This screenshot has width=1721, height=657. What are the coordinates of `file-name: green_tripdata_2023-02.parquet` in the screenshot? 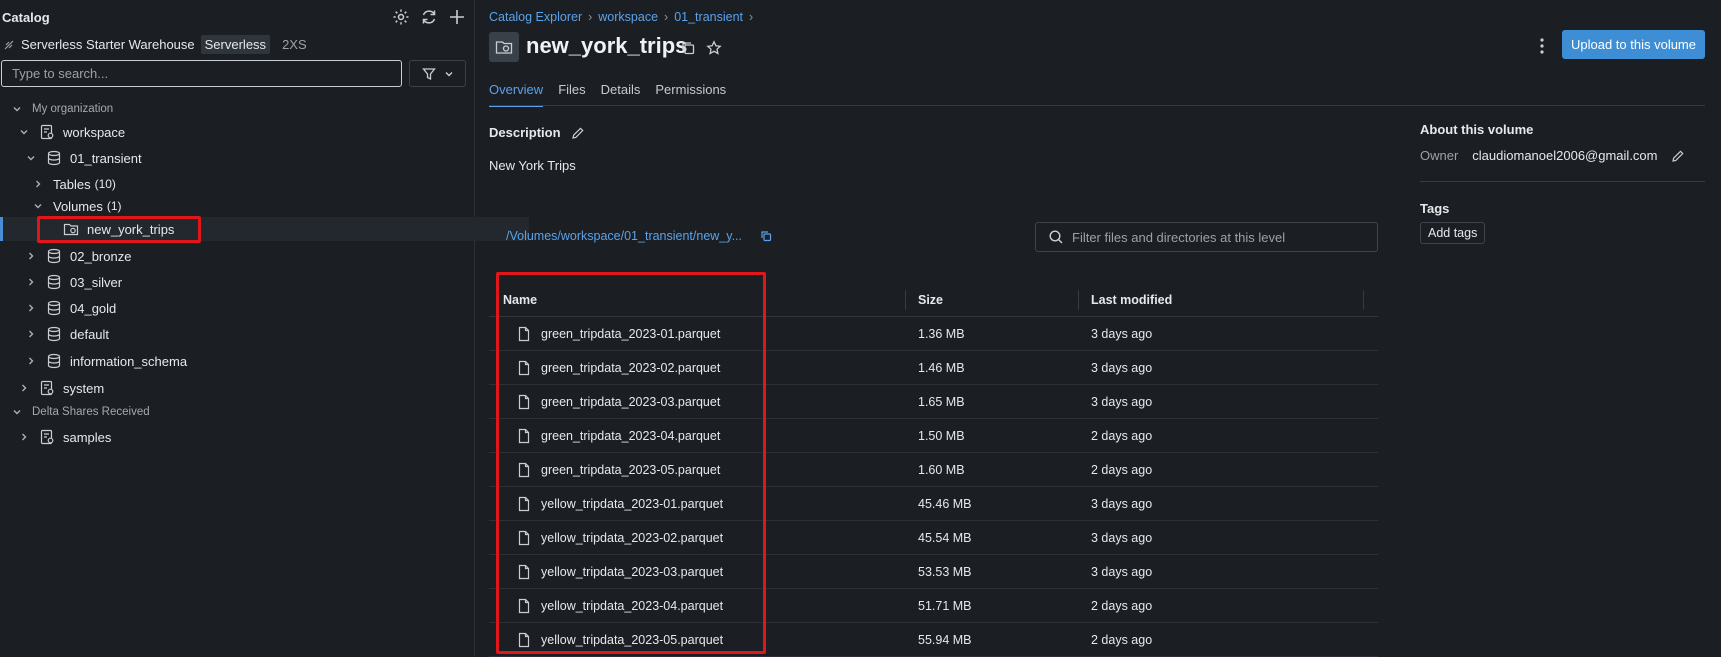 It's located at (630, 368).